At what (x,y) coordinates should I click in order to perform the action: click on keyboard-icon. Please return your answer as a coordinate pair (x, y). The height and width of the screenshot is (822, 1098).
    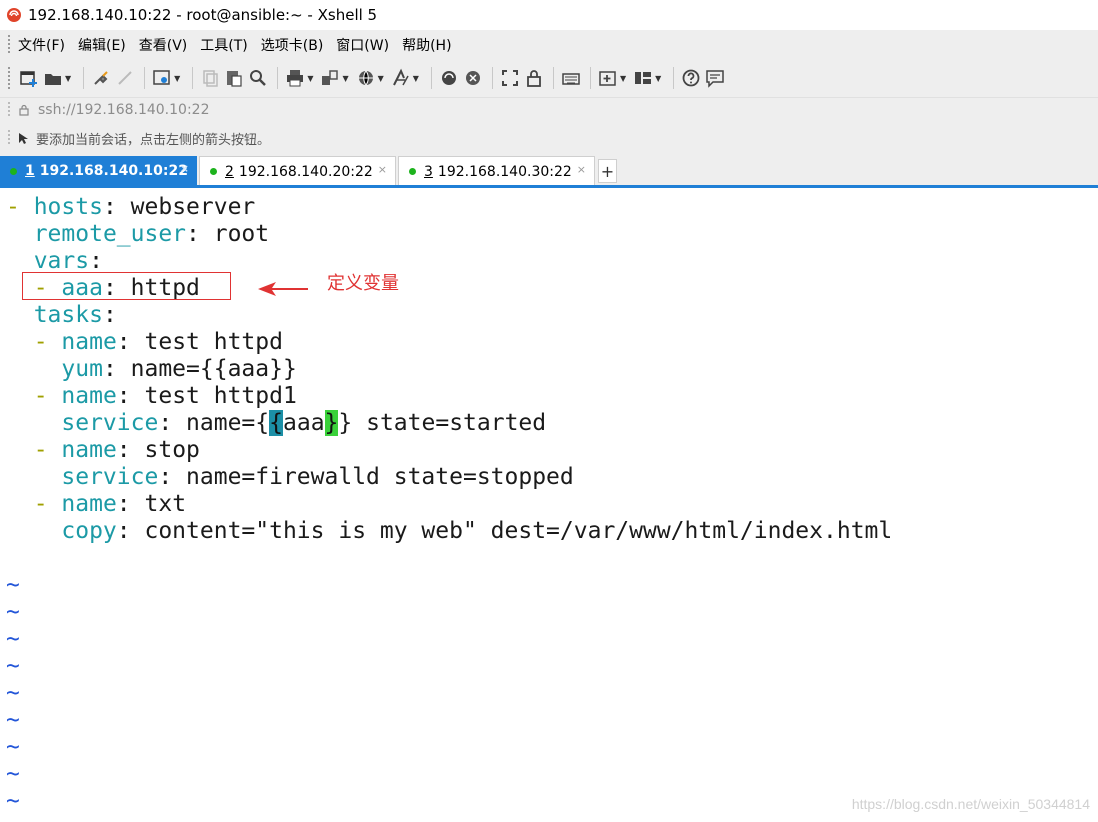
    Looking at the image, I should click on (571, 78).